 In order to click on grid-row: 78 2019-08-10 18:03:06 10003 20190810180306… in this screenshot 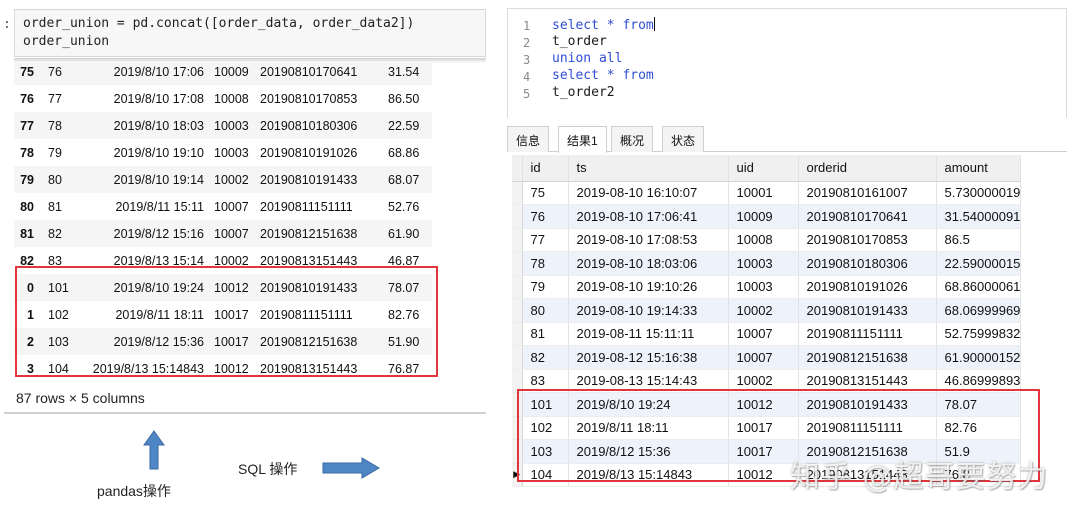, I will do `click(767, 263)`.